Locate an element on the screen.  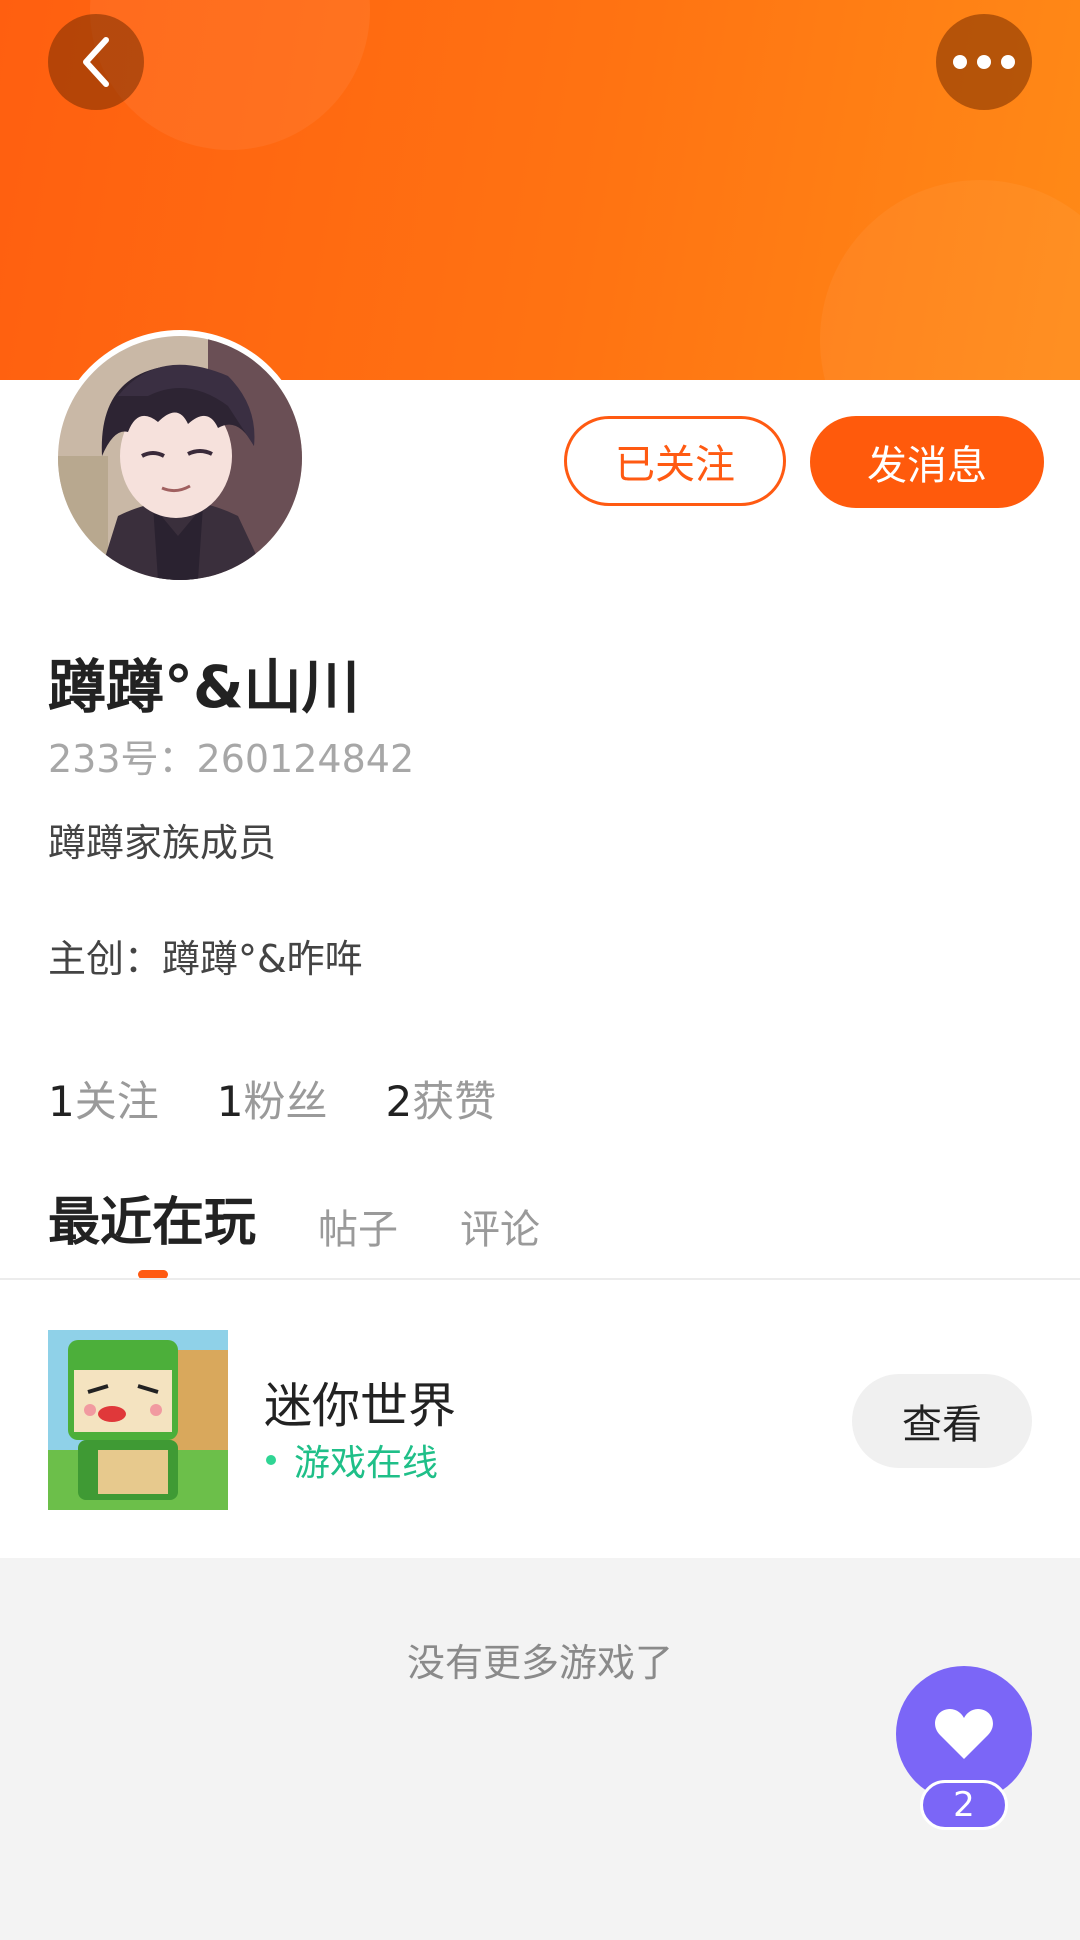
game-status: 游戏在线 is located at coordinates (352, 1460).